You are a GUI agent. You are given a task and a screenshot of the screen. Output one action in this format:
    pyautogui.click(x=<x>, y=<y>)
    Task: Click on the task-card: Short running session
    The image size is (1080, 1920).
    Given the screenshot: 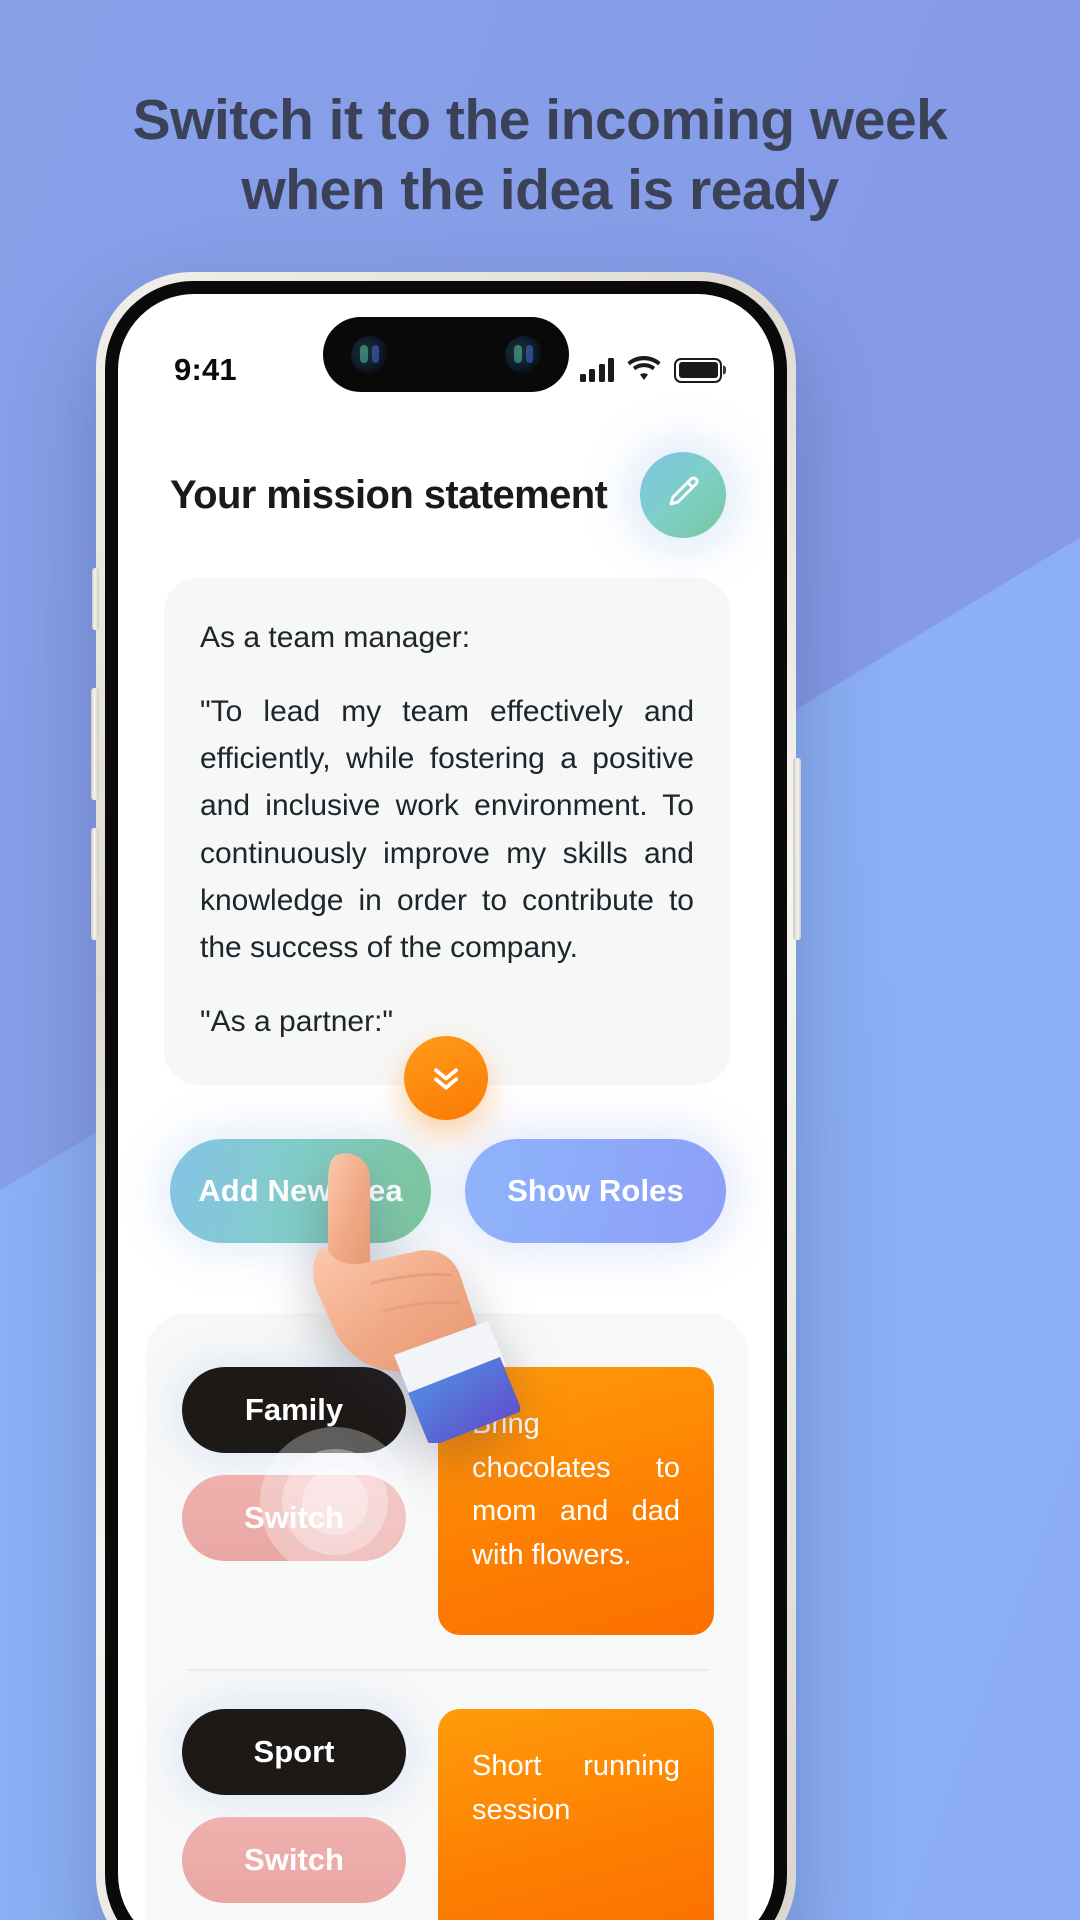 What is the action you would take?
    pyautogui.click(x=576, y=1814)
    